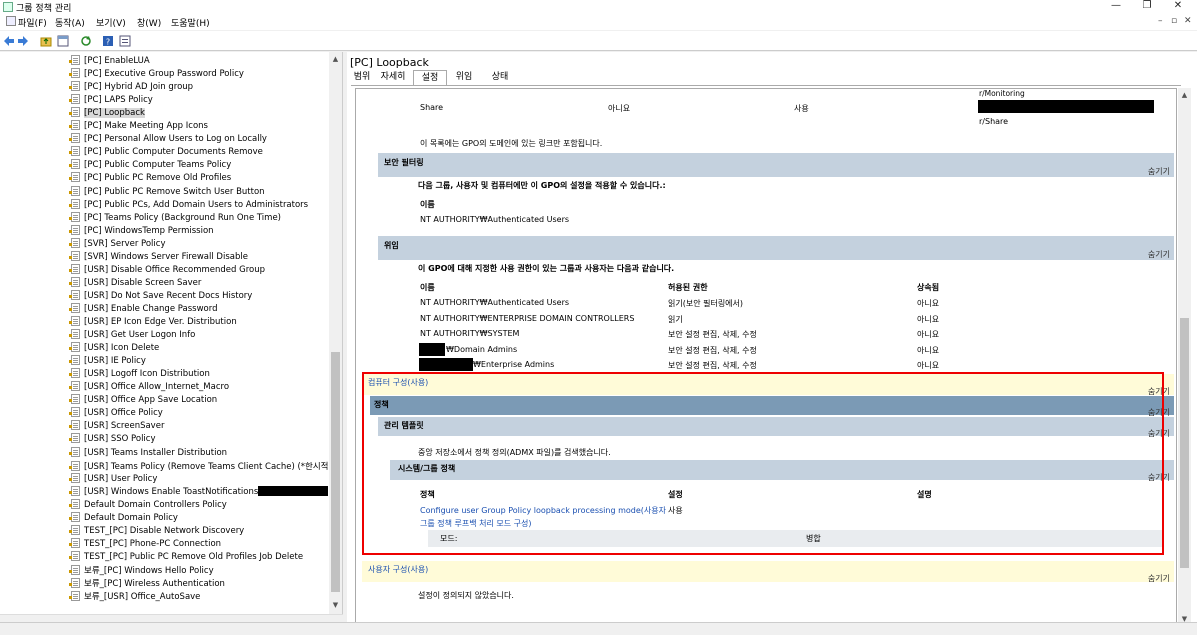  Describe the element at coordinates (123, 518) in the screenshot. I see `tree-item-gpo: Default Domain Policy` at that location.